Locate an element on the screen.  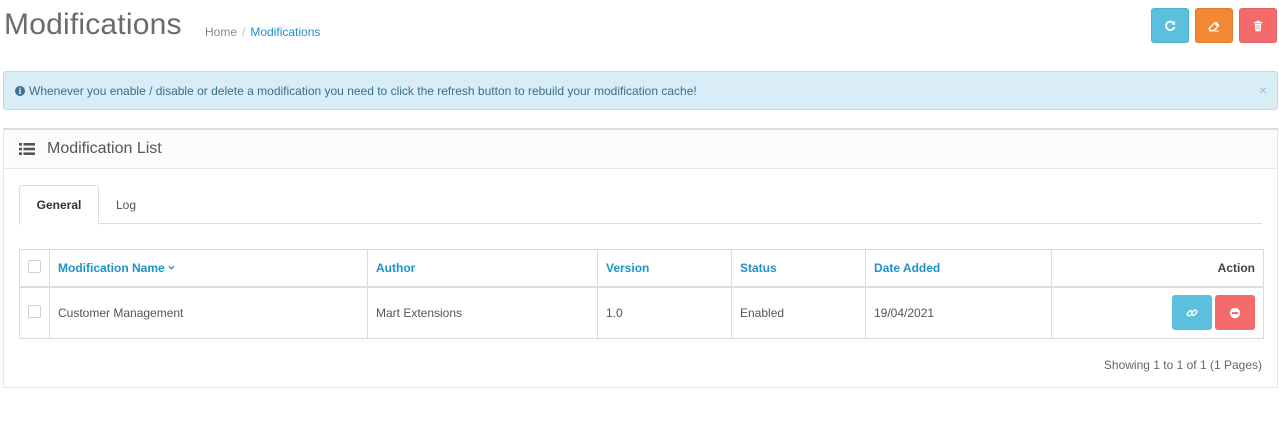
column-header-version: Version is located at coordinates (664, 268).